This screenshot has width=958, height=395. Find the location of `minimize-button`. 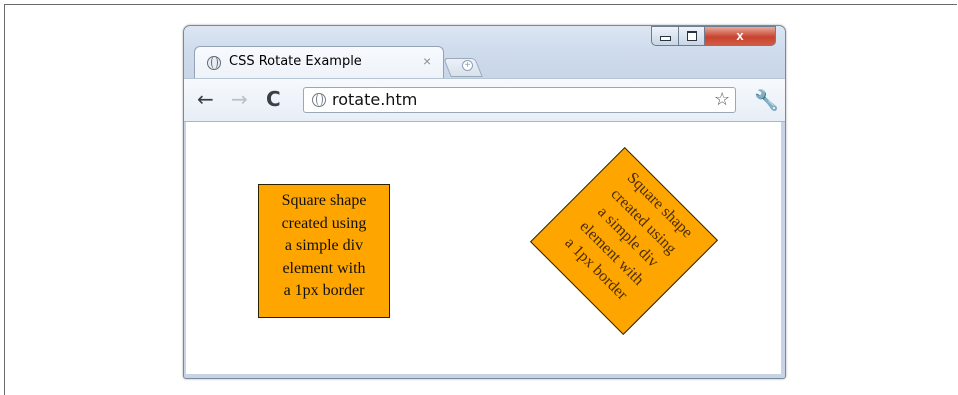

minimize-button is located at coordinates (665, 36).